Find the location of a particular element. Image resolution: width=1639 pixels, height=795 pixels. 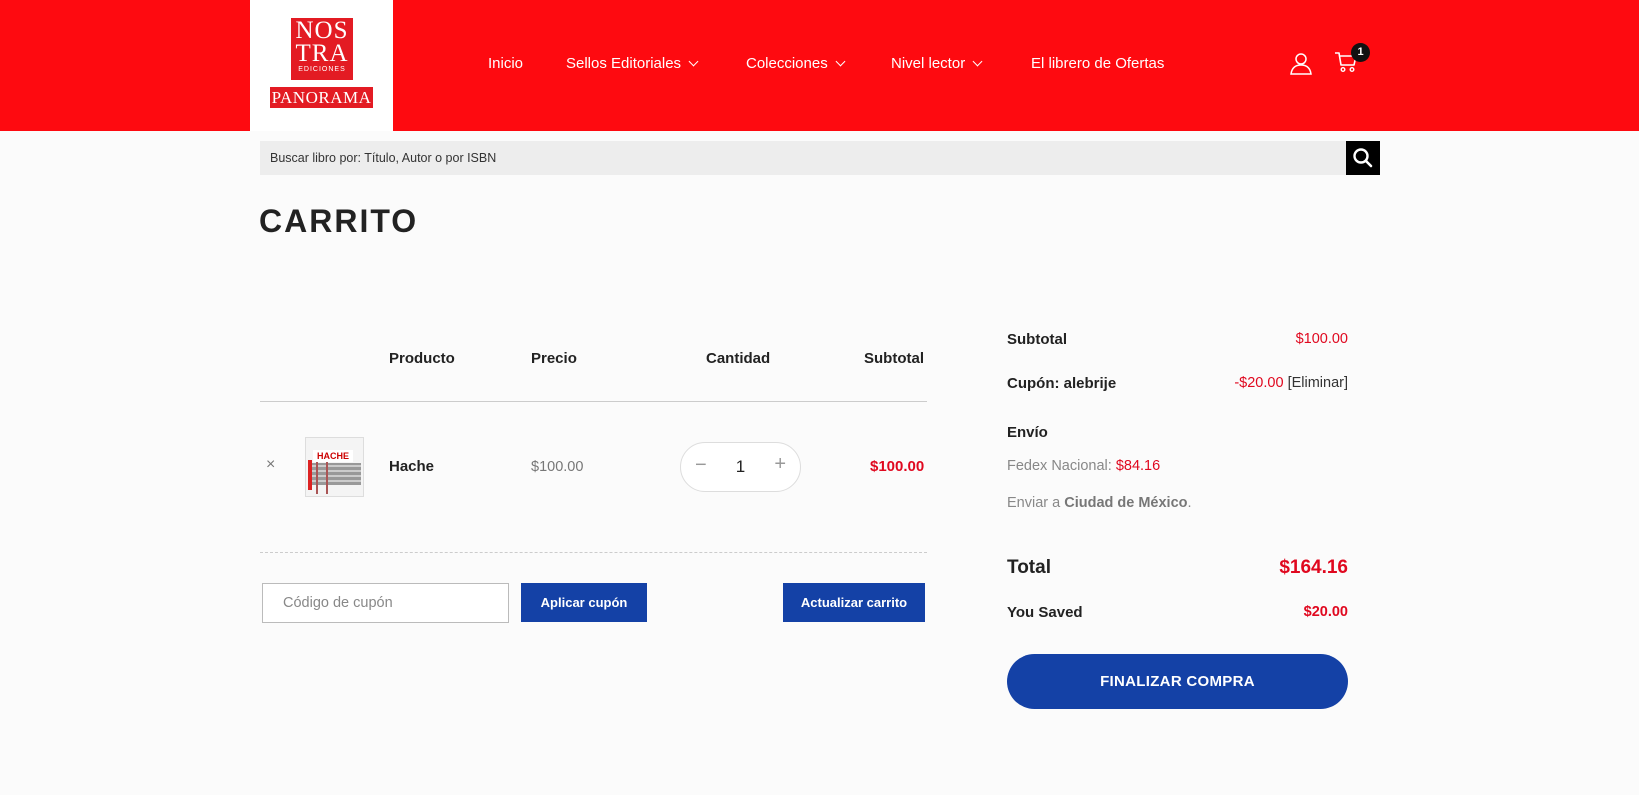

apply-coupon-button: Aplicar cupón is located at coordinates (584, 602).